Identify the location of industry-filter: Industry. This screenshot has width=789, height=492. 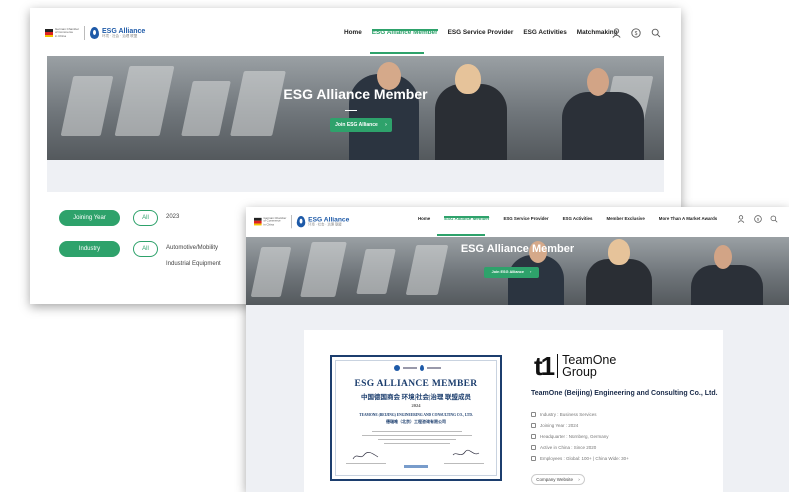
(89, 249).